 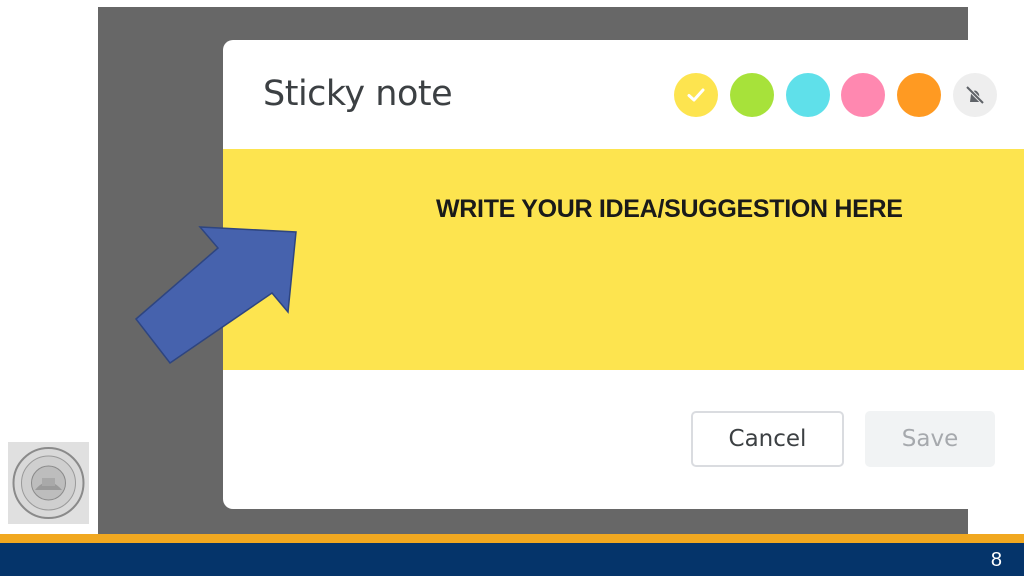 I want to click on check-icon, so click(x=696, y=95).